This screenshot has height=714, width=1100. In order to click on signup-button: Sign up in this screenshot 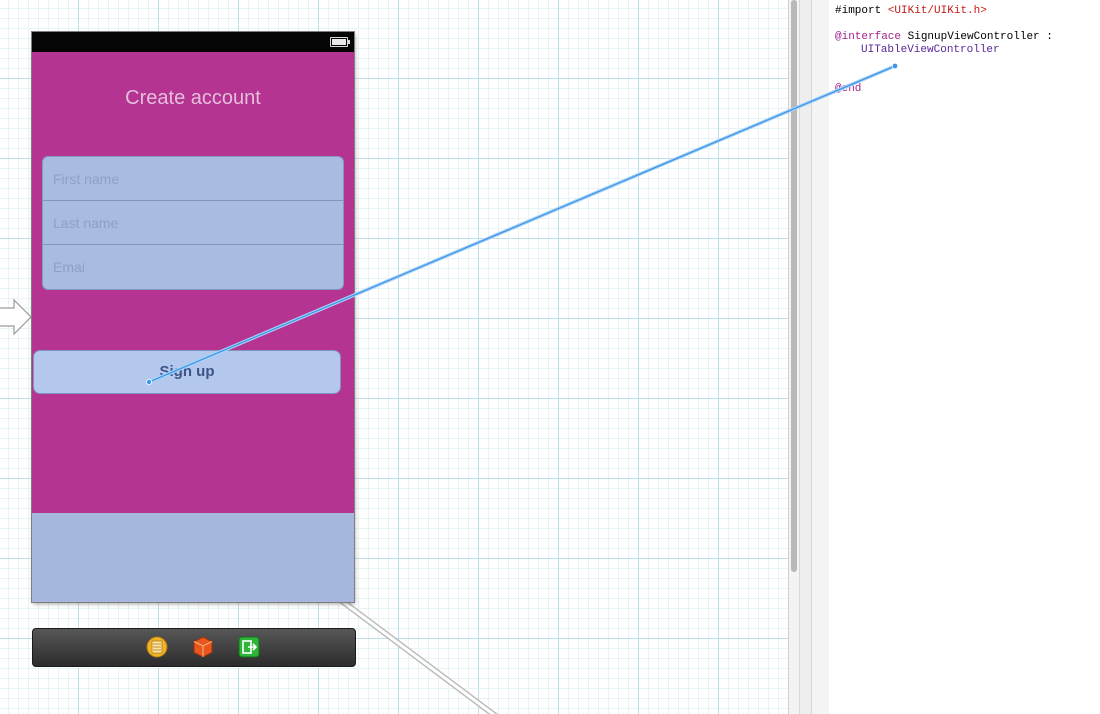, I will do `click(187, 372)`.